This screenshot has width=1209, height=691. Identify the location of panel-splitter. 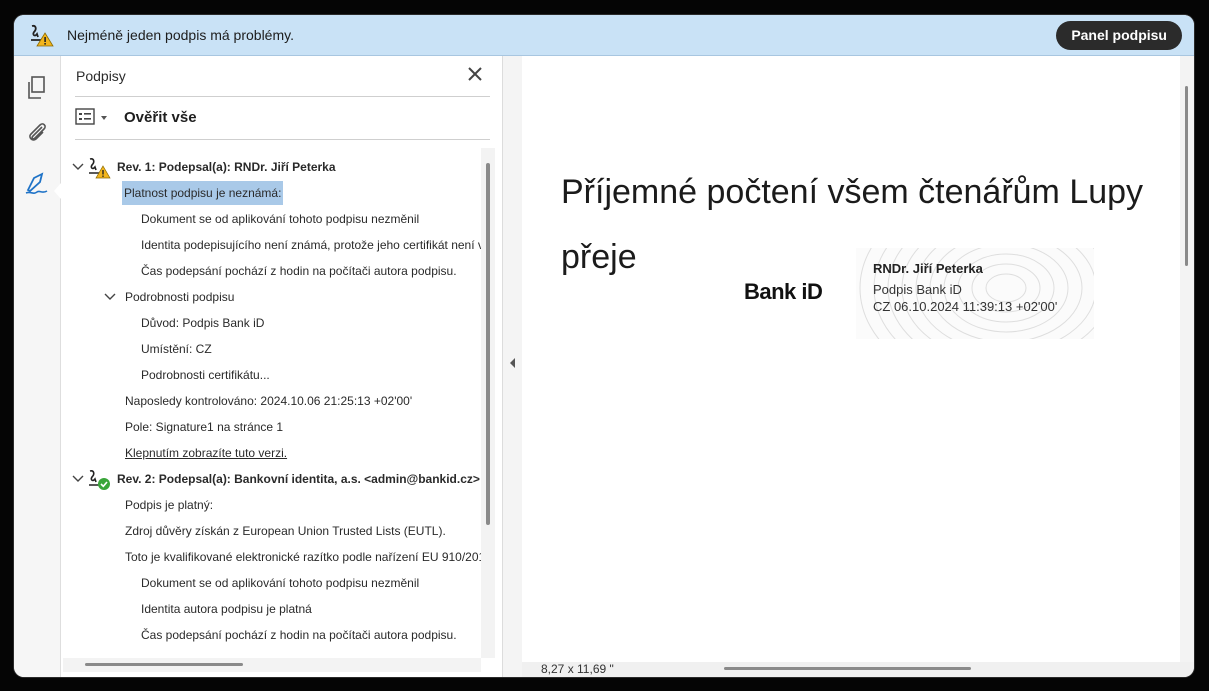
(512, 366).